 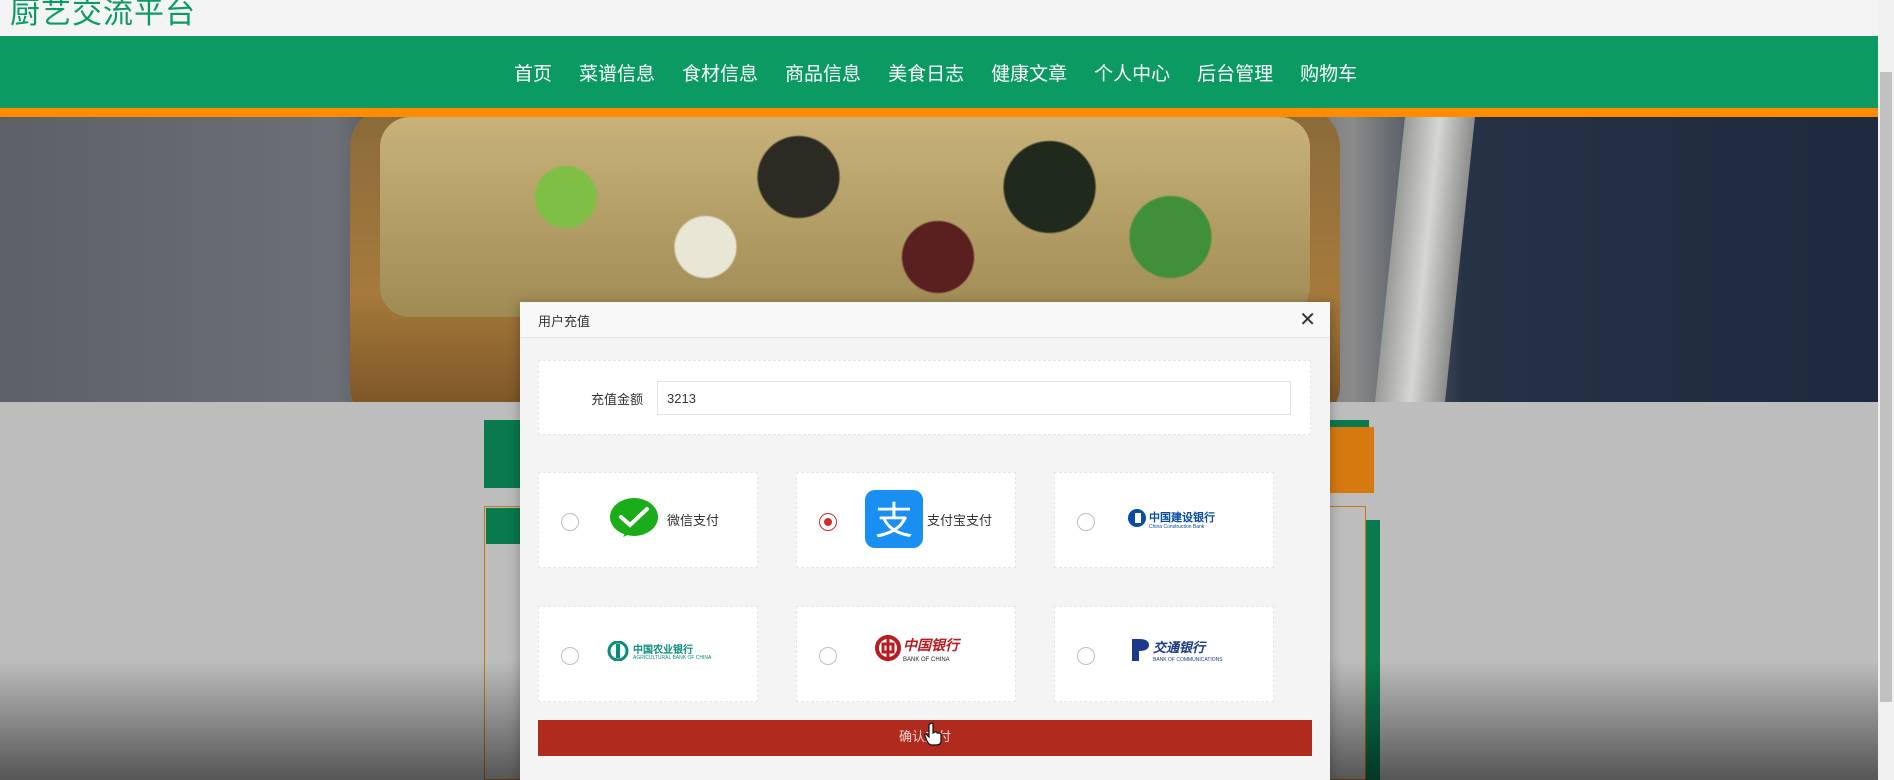 I want to click on bocom-name: 交通银行, so click(x=1179, y=648).